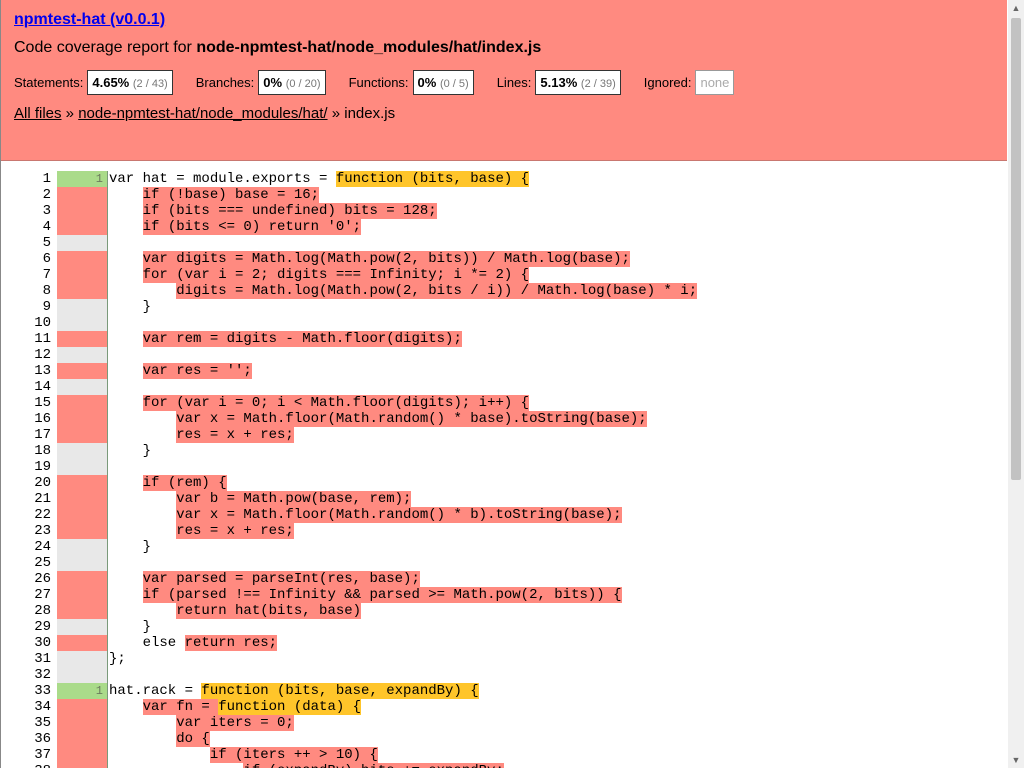 The height and width of the screenshot is (768, 1024). What do you see at coordinates (373, 765) in the screenshot?
I see `uncovered-statement: if (expandBy) bits += expandBy;` at bounding box center [373, 765].